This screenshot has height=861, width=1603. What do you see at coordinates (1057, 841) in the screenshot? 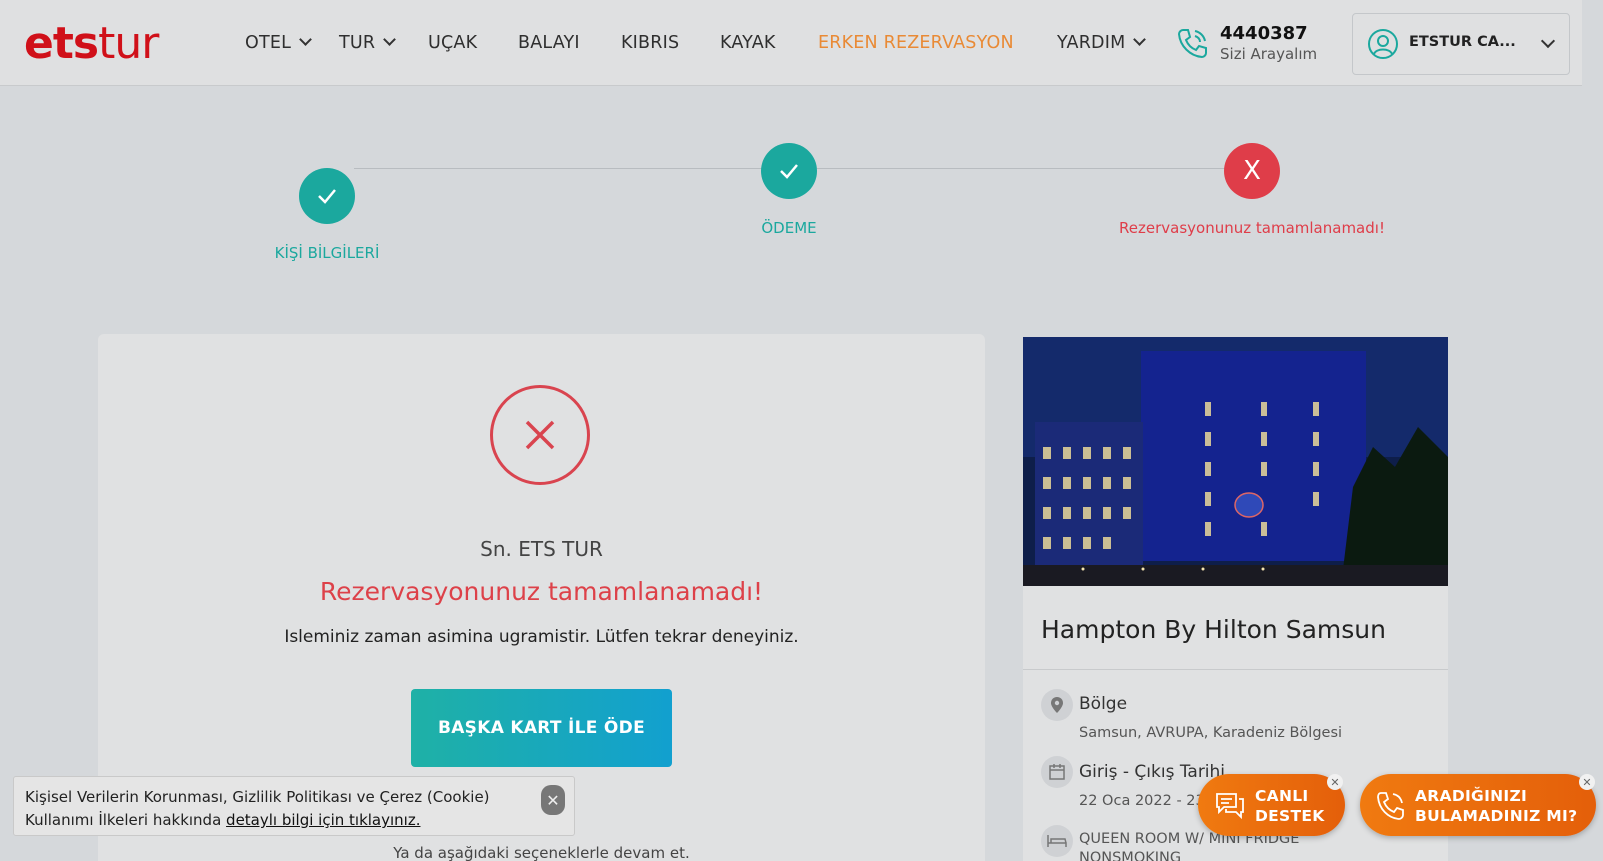
I see `bed-icon` at bounding box center [1057, 841].